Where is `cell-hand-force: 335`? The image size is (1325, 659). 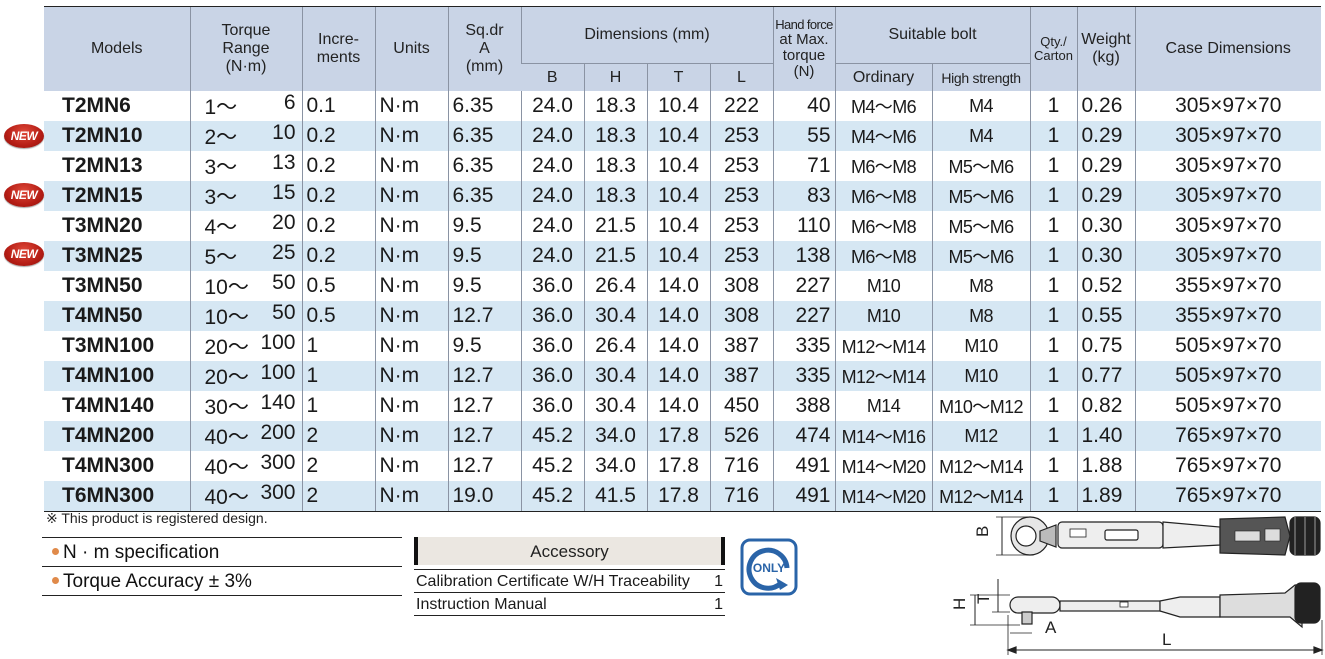 cell-hand-force: 335 is located at coordinates (803, 346).